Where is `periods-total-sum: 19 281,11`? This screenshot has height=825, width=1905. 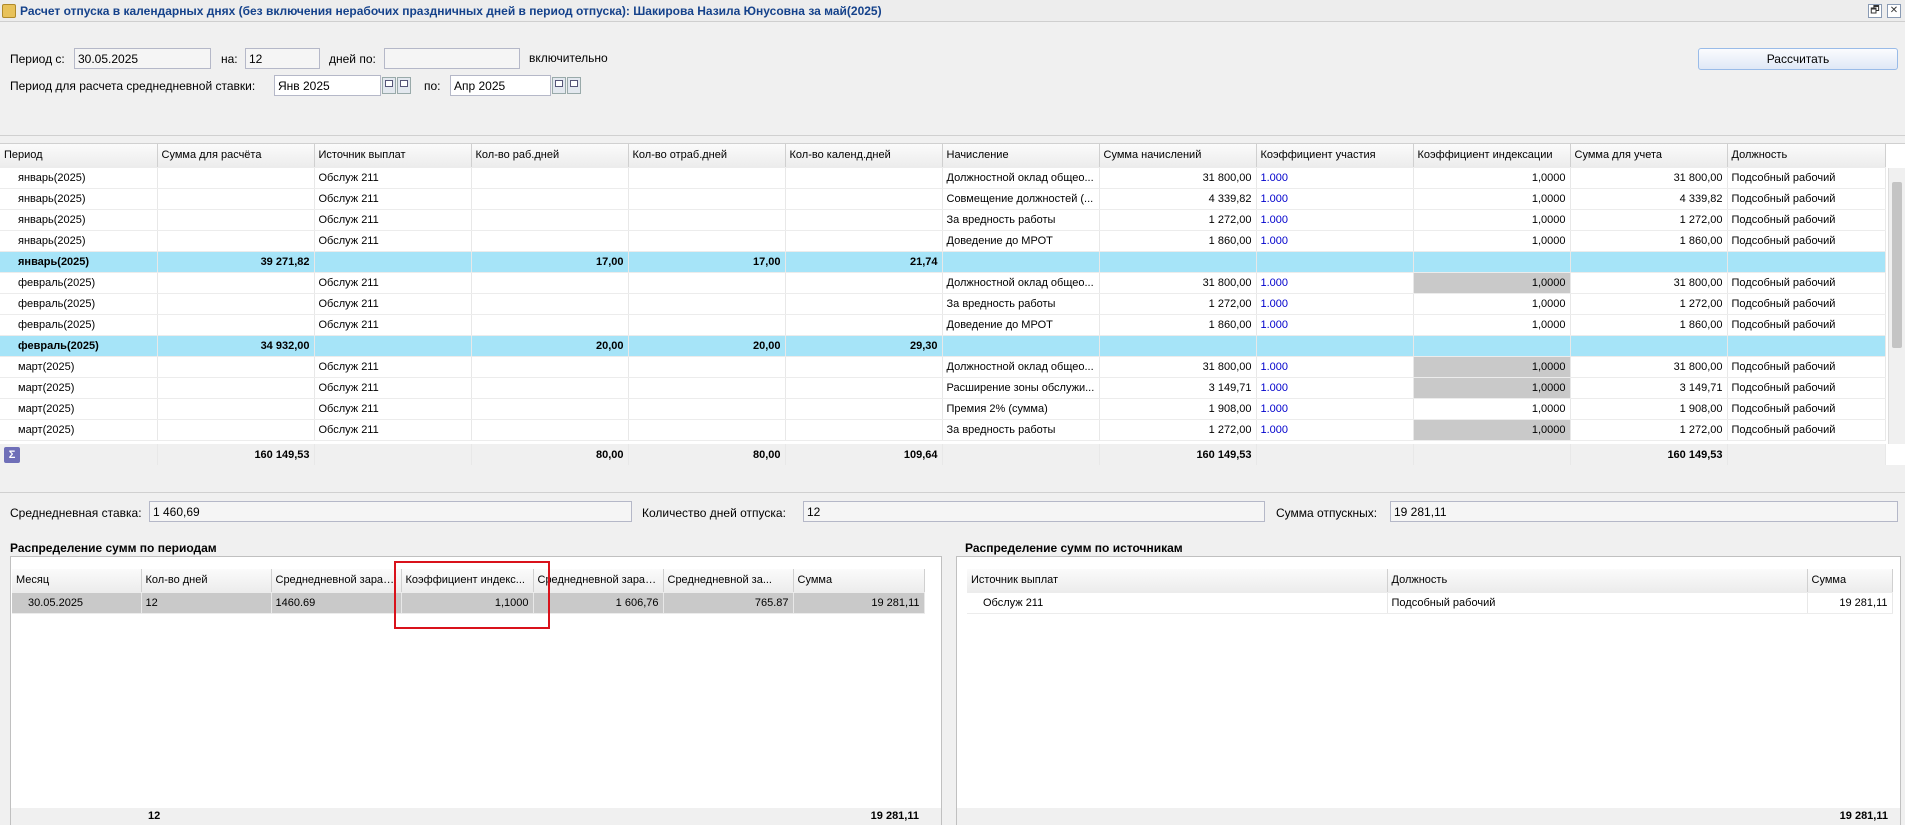 periods-total-sum: 19 281,11 is located at coordinates (894, 816).